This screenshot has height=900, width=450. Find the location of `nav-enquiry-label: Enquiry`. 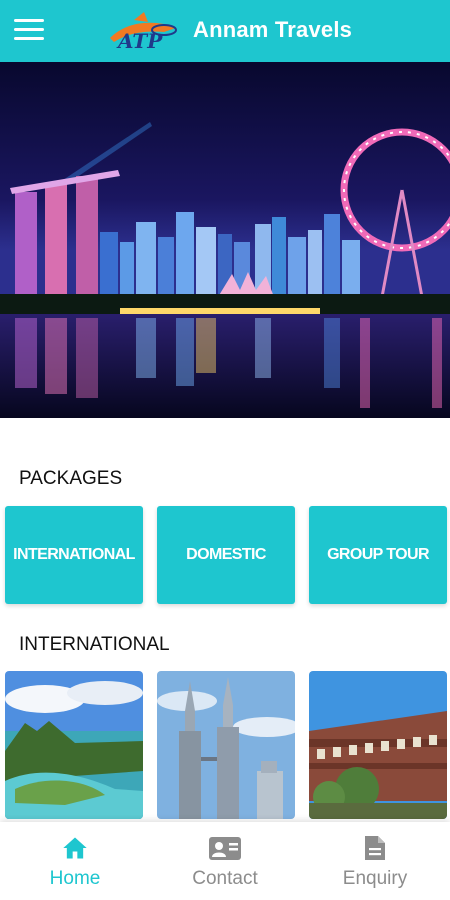

nav-enquiry-label: Enquiry is located at coordinates (375, 878).